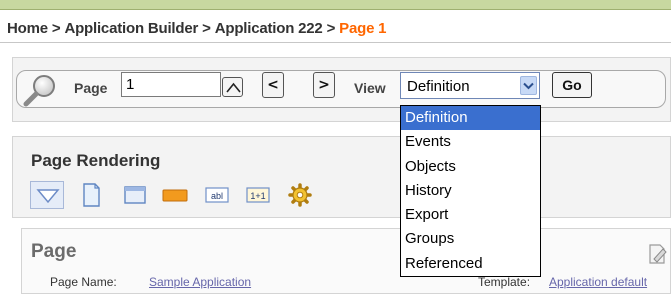  What do you see at coordinates (370, 88) in the screenshot?
I see `view-label: View` at bounding box center [370, 88].